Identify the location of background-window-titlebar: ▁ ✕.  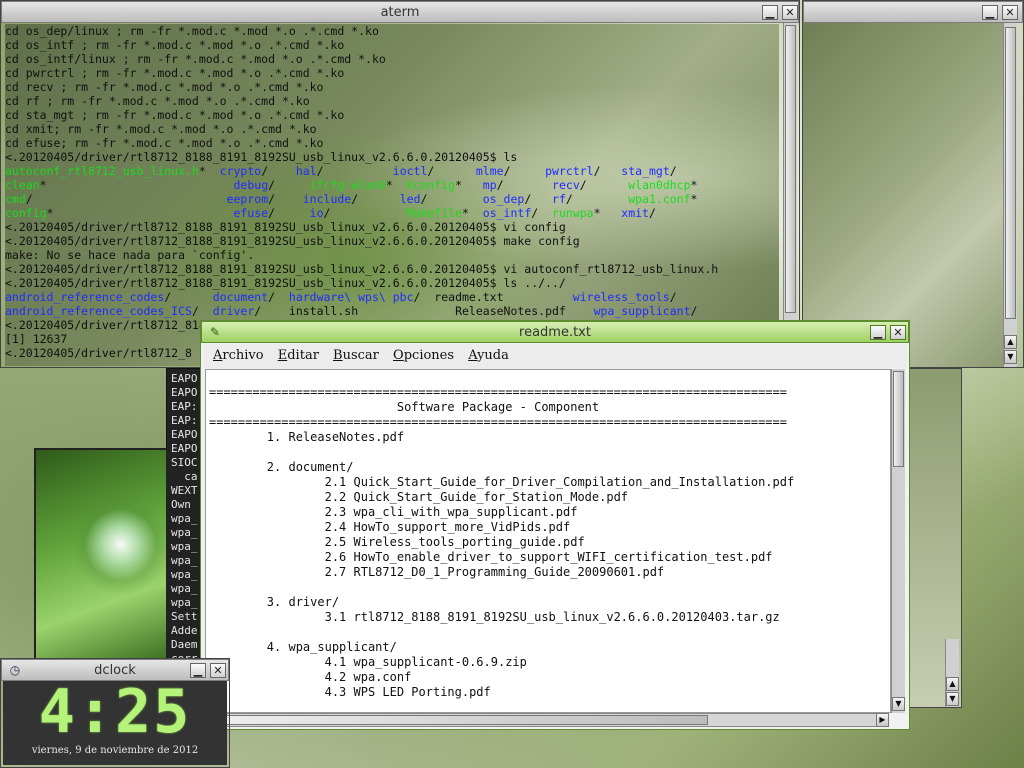
(913, 12).